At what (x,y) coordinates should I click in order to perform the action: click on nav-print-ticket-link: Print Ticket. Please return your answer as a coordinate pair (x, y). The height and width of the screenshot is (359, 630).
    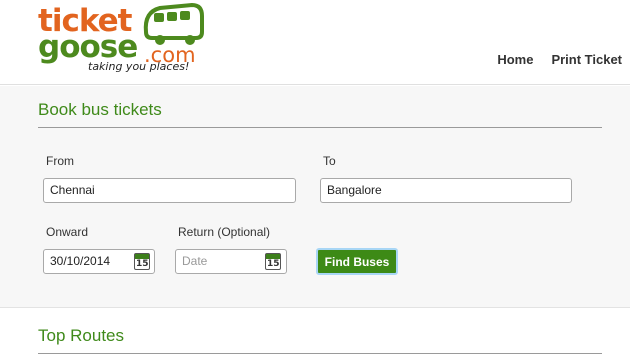
    Looking at the image, I should click on (586, 59).